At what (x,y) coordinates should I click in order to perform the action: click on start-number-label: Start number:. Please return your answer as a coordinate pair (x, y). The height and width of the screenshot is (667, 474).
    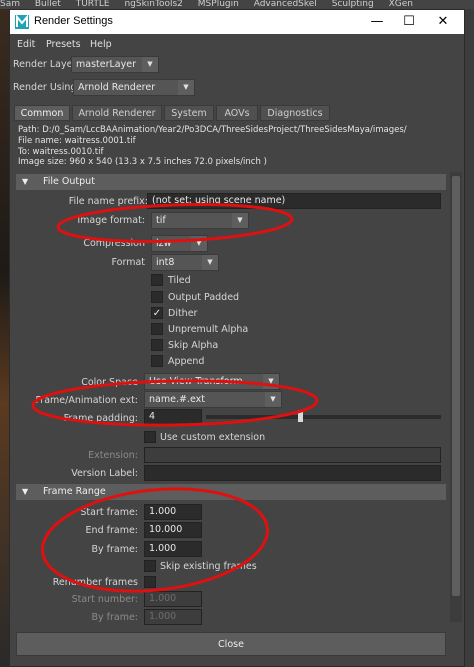
    Looking at the image, I should click on (104, 599).